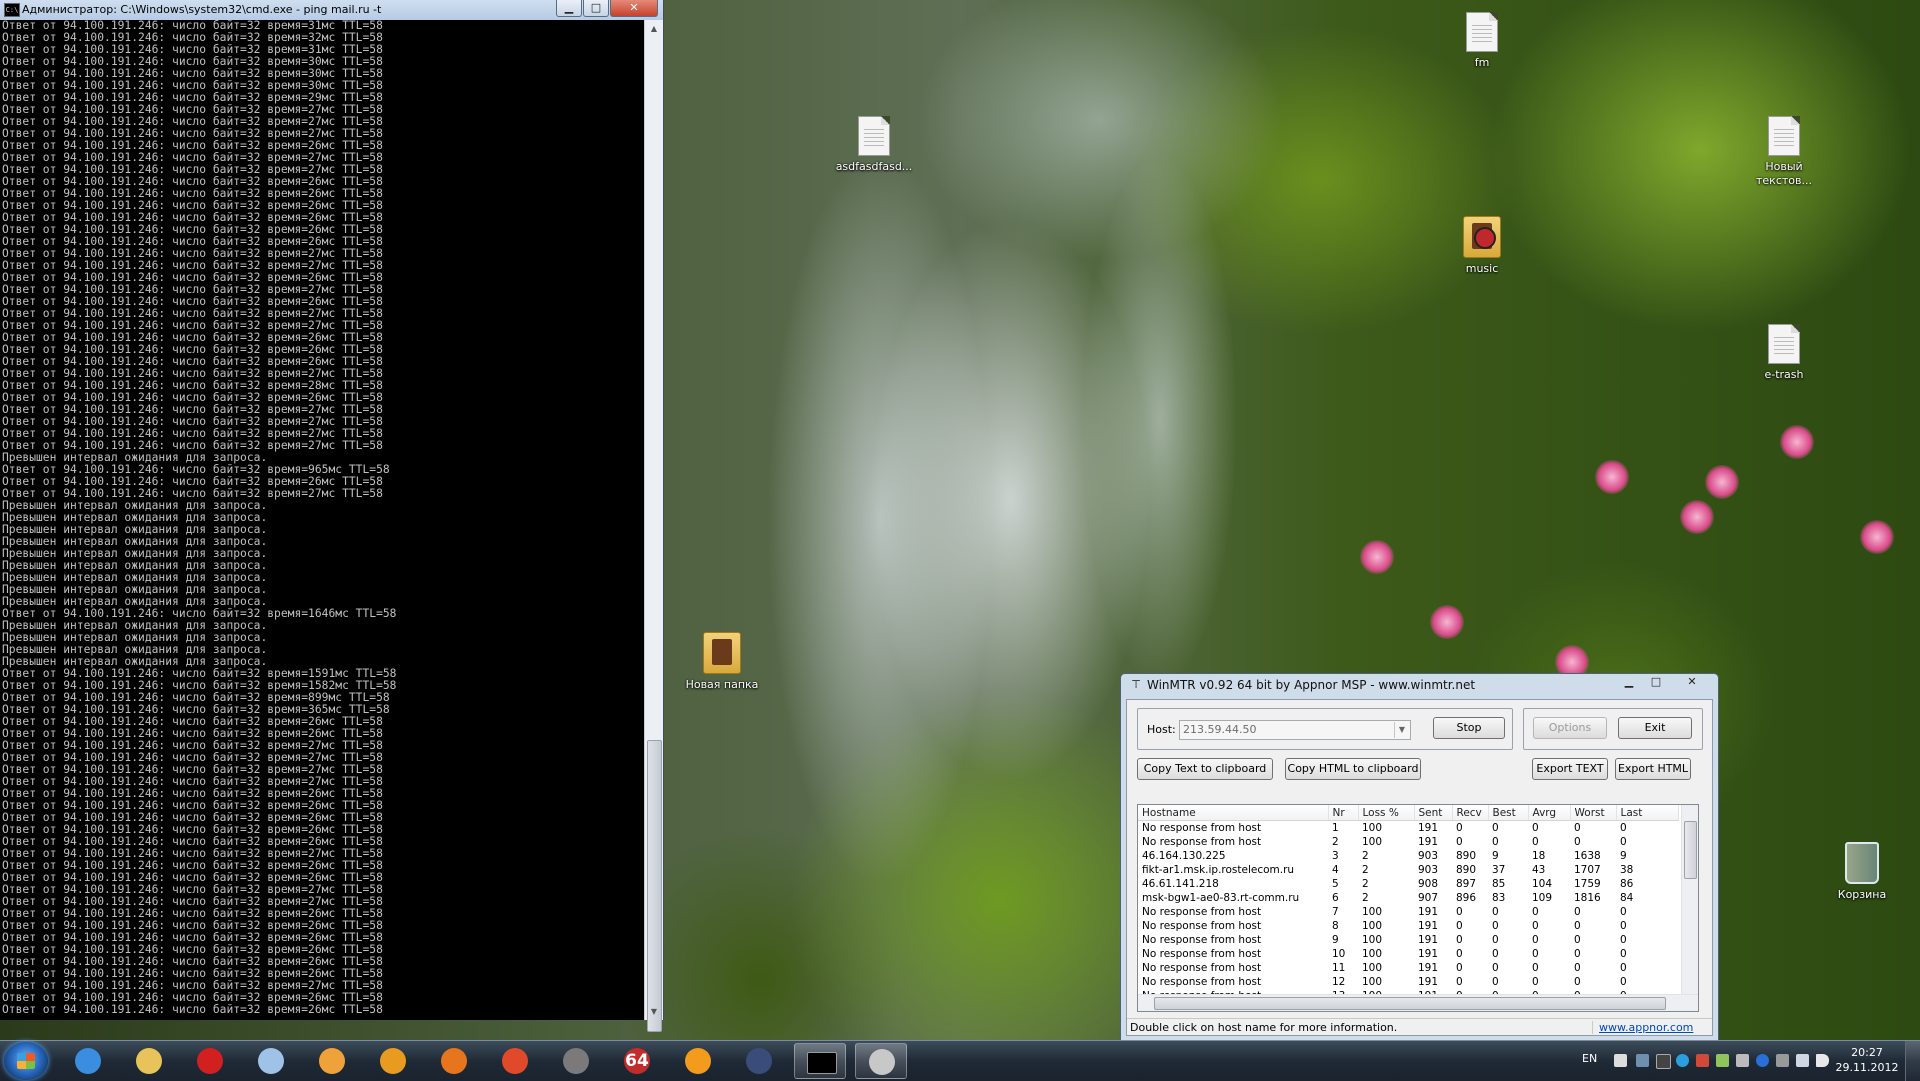 This screenshot has width=1920, height=1081. I want to click on table-row: No response from host 2 100 191 0 0 0 0 0, so click(1408, 842).